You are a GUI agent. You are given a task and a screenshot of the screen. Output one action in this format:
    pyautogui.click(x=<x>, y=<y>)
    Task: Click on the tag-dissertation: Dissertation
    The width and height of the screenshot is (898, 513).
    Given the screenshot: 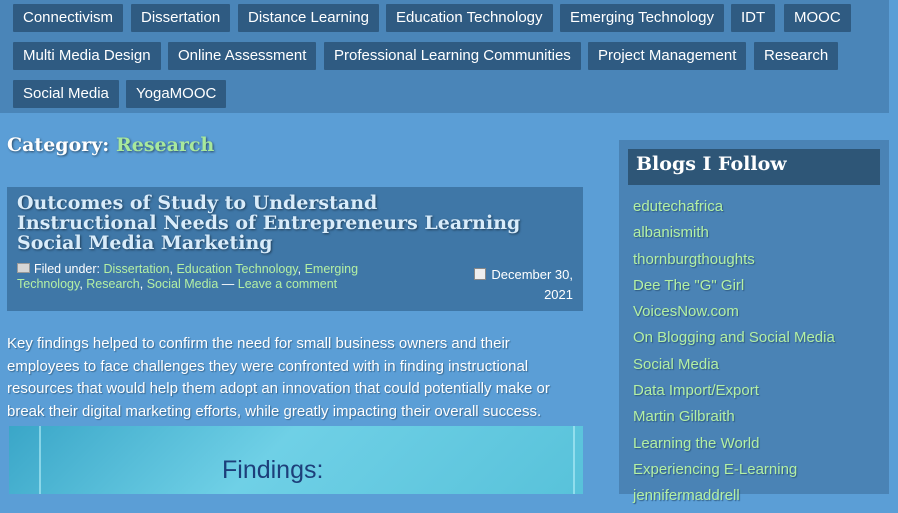 What is the action you would take?
    pyautogui.click(x=181, y=18)
    